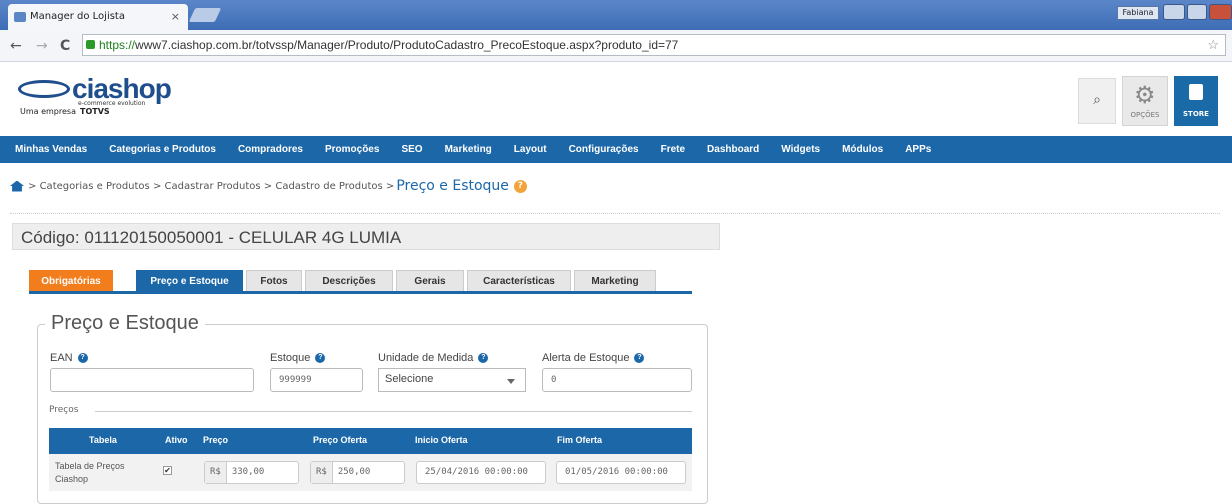 Image resolution: width=1232 pixels, height=504 pixels. What do you see at coordinates (409, 379) in the screenshot?
I see `unidade-select-value: Selecione` at bounding box center [409, 379].